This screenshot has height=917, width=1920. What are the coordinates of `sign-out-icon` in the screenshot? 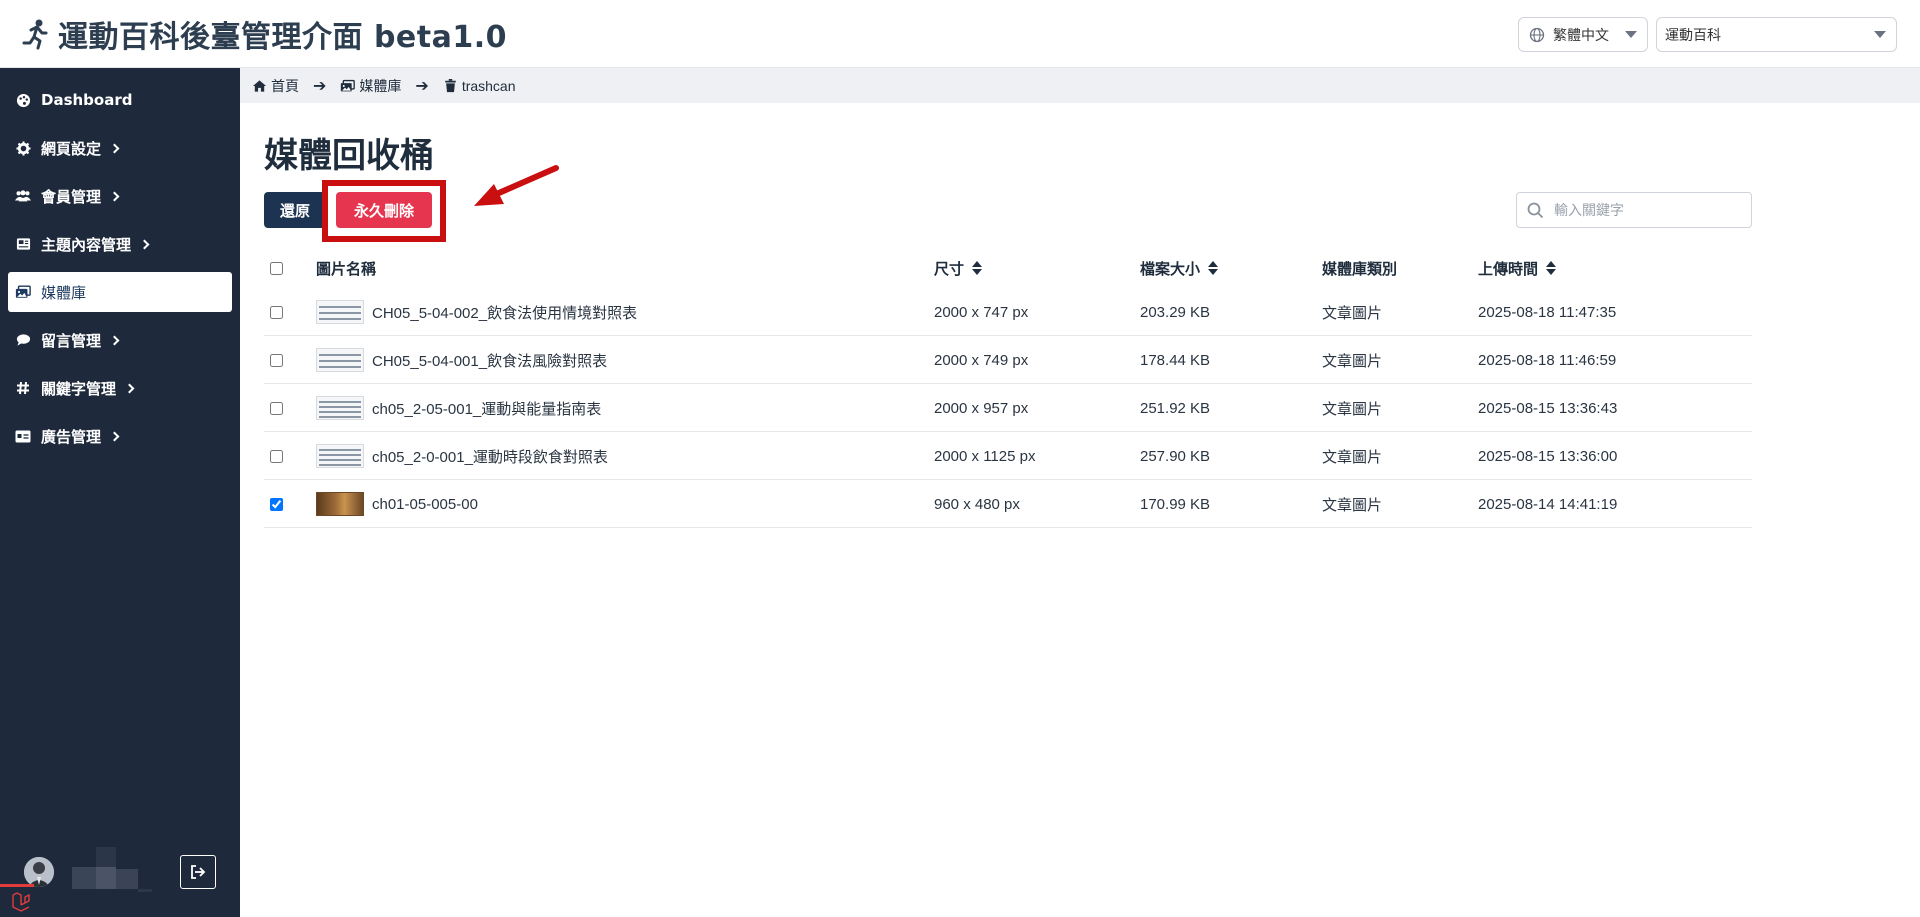 It's located at (198, 872).